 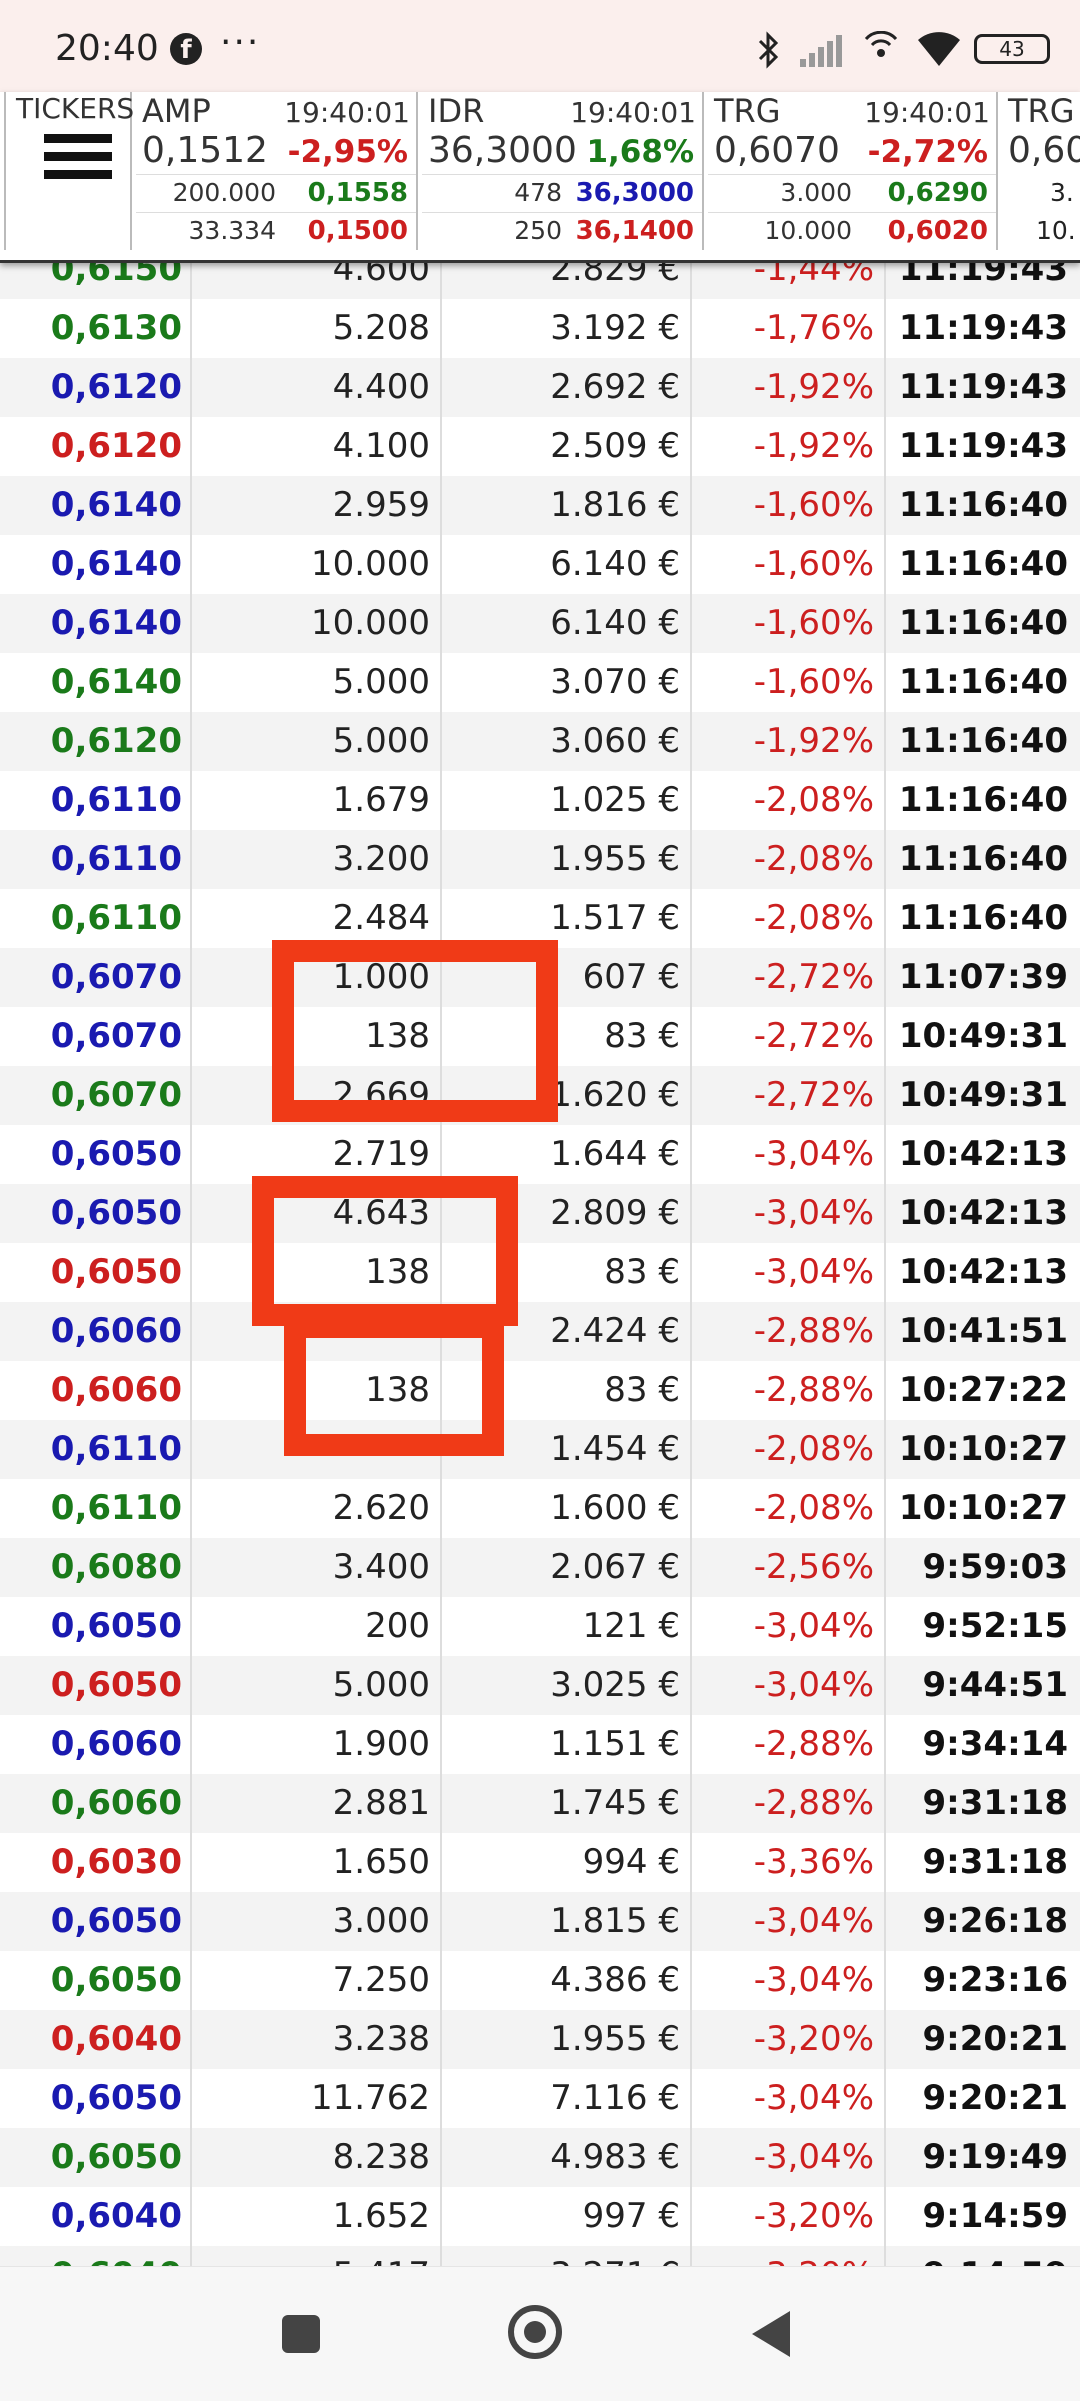 What do you see at coordinates (567, 1685) in the screenshot?
I see `trade-value: 3.025 €` at bounding box center [567, 1685].